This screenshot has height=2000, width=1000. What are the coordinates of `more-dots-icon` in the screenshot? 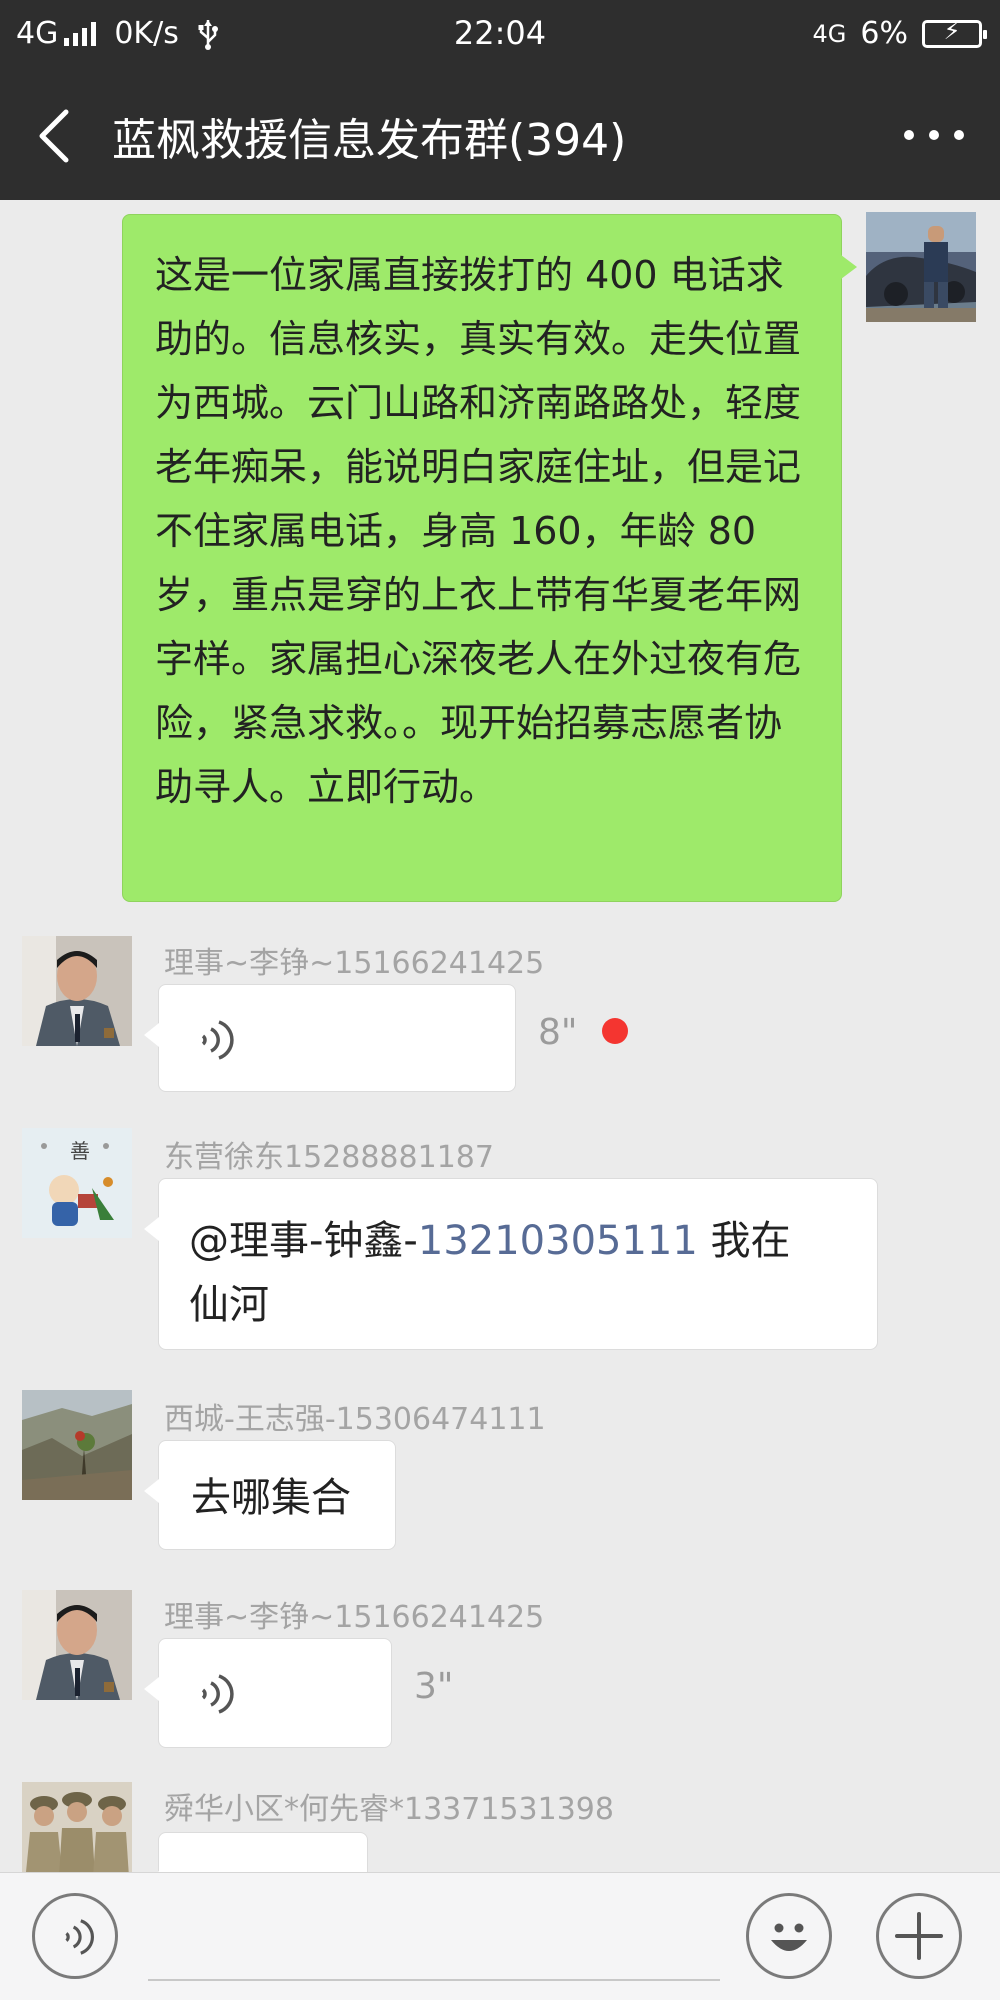 It's located at (934, 135).